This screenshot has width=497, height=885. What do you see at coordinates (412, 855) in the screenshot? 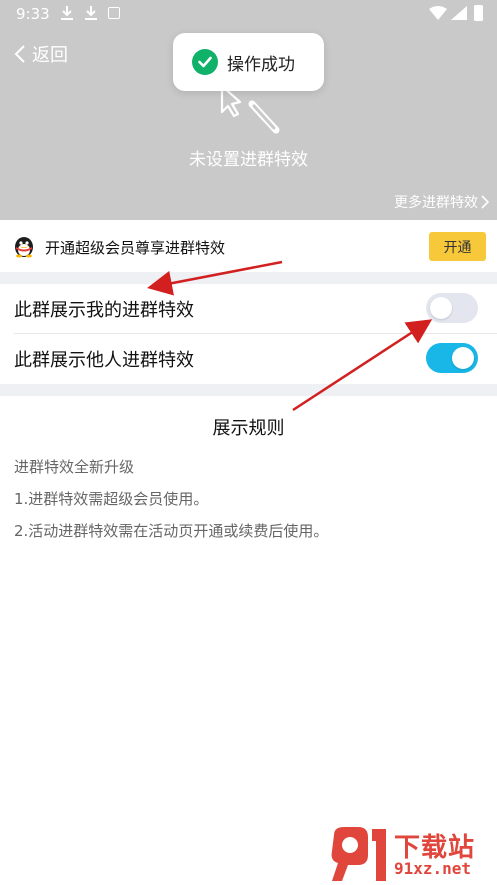
I see `site-watermark: 下载站 91xz.net` at bounding box center [412, 855].